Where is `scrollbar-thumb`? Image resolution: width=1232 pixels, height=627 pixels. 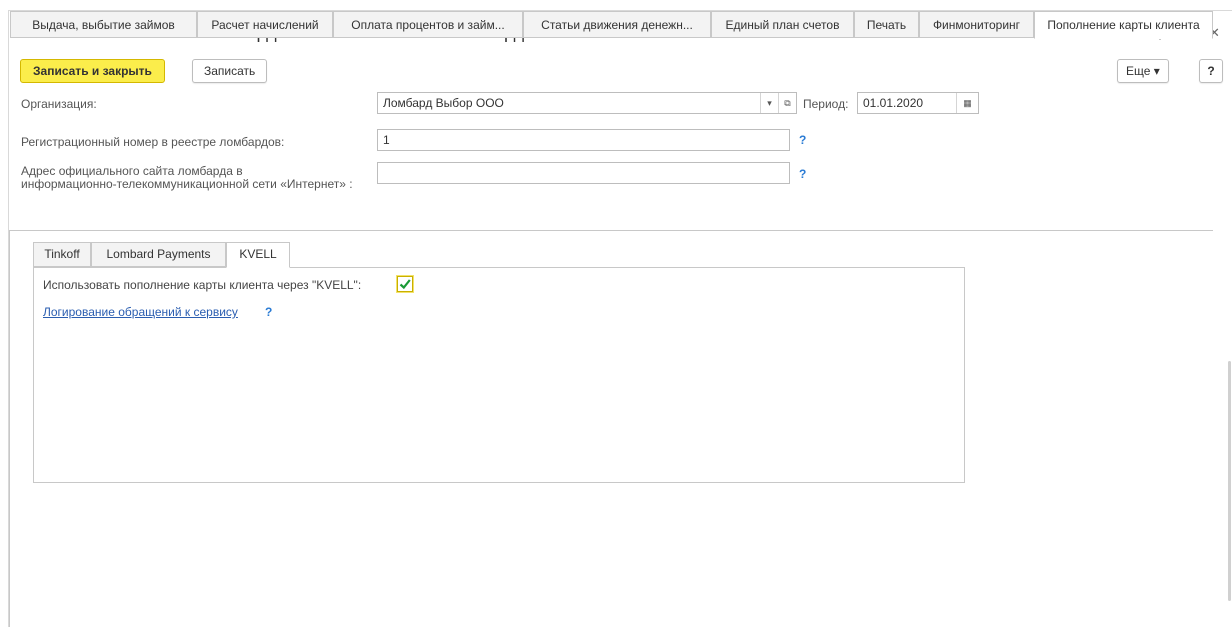
scrollbar-thumb is located at coordinates (1229, 481).